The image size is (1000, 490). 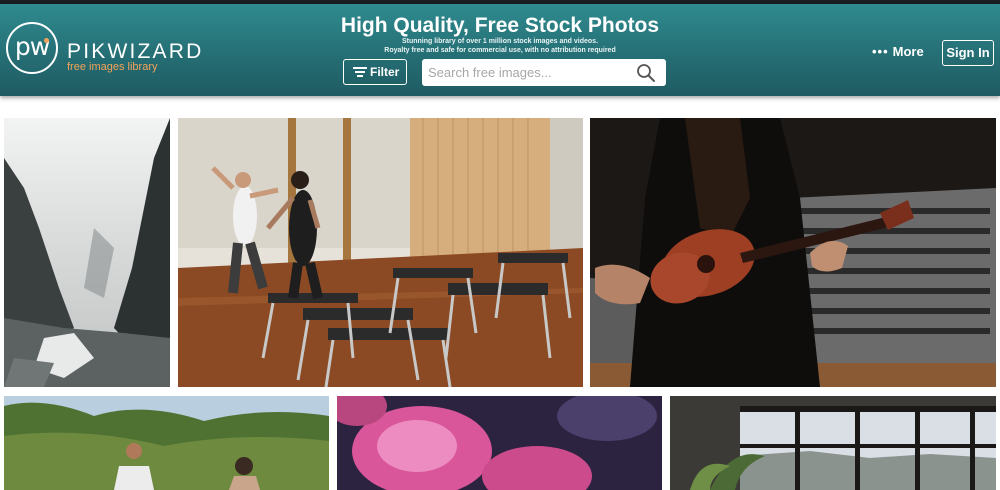 I want to click on photo-misty-gorge, so click(x=87, y=252).